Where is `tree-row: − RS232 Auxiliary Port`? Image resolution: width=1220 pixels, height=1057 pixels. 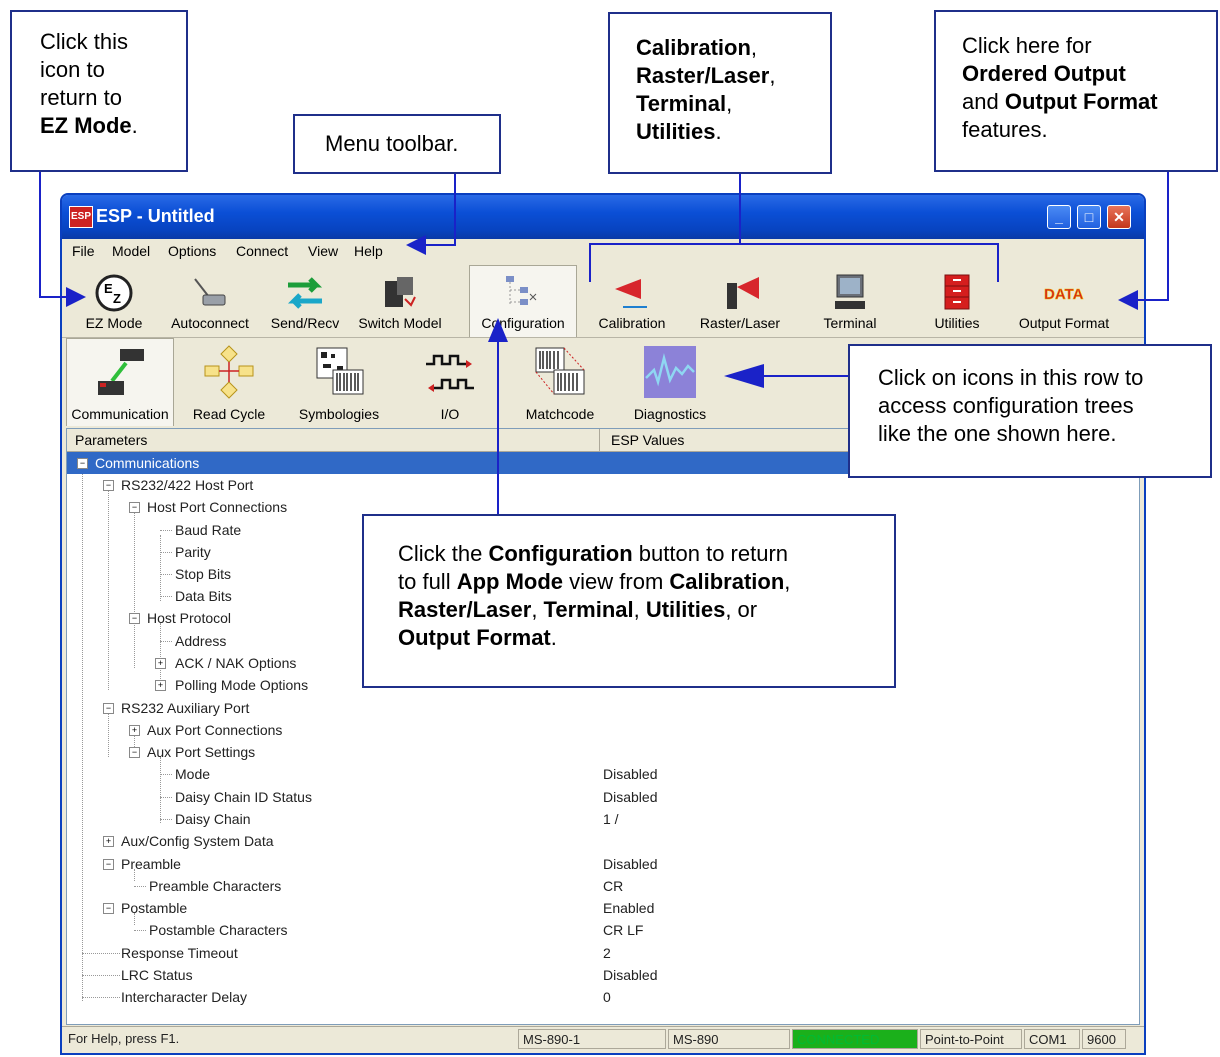
tree-row: − RS232 Auxiliary Port is located at coordinates (603, 708).